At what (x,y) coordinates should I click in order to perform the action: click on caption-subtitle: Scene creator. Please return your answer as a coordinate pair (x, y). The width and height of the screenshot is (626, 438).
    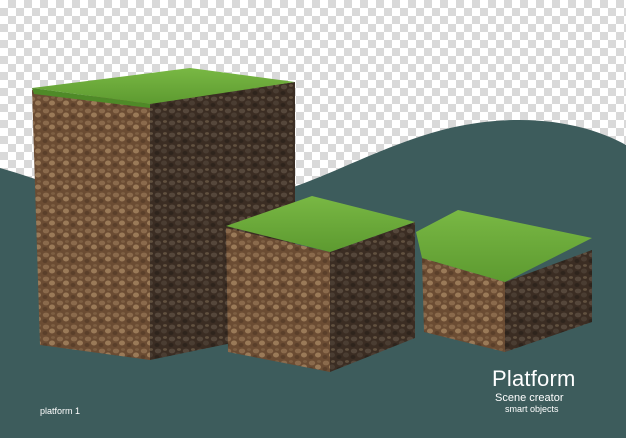
    Looking at the image, I should click on (529, 398).